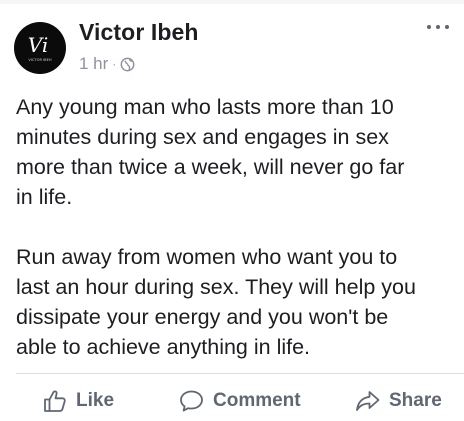 The height and width of the screenshot is (421, 464). What do you see at coordinates (39, 60) in the screenshot?
I see `avatar-caption: VICTOR IBEH` at bounding box center [39, 60].